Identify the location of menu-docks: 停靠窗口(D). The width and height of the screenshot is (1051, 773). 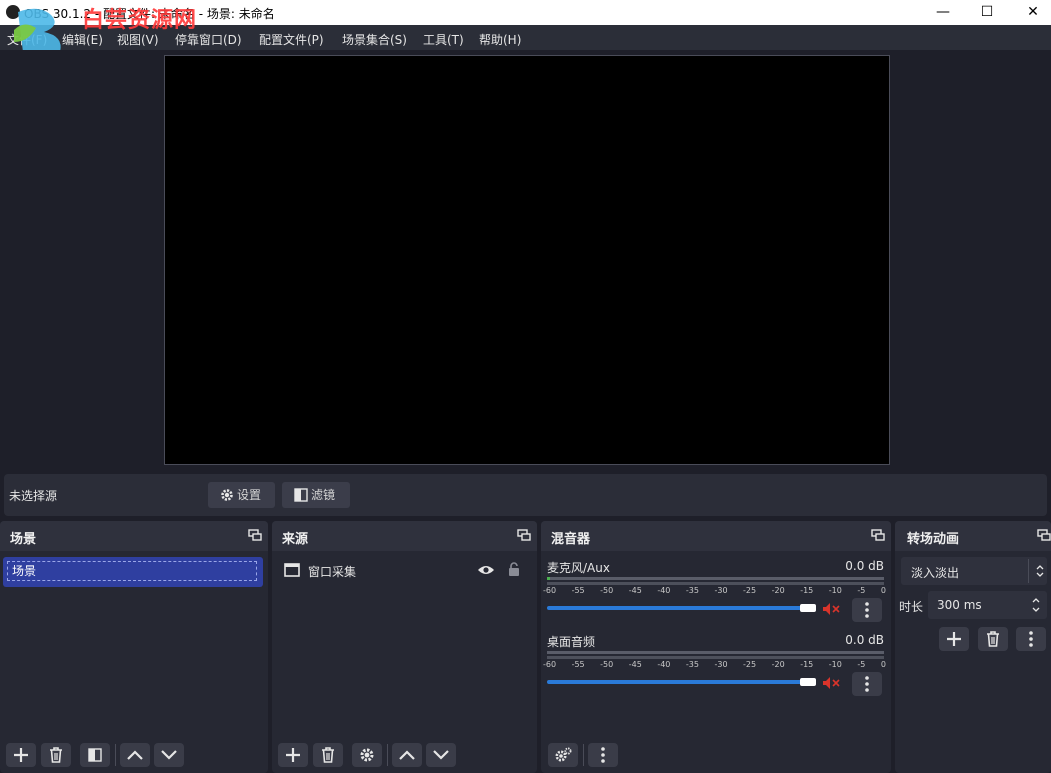
(208, 39).